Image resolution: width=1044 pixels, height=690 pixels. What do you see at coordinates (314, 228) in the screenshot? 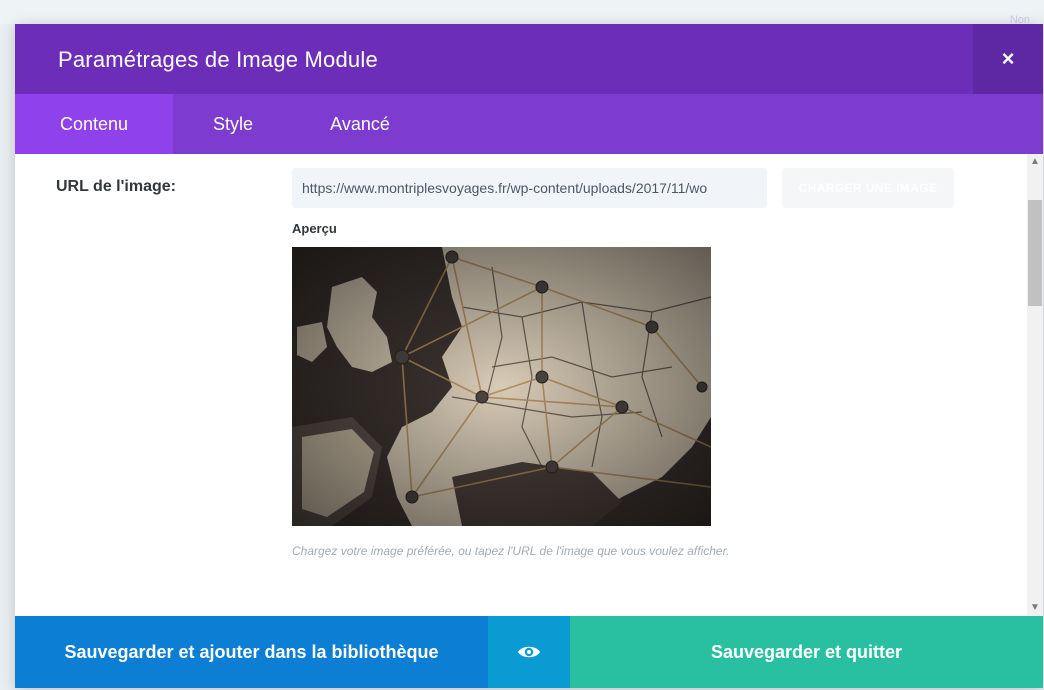
I see `preview-label: Aperçu` at bounding box center [314, 228].